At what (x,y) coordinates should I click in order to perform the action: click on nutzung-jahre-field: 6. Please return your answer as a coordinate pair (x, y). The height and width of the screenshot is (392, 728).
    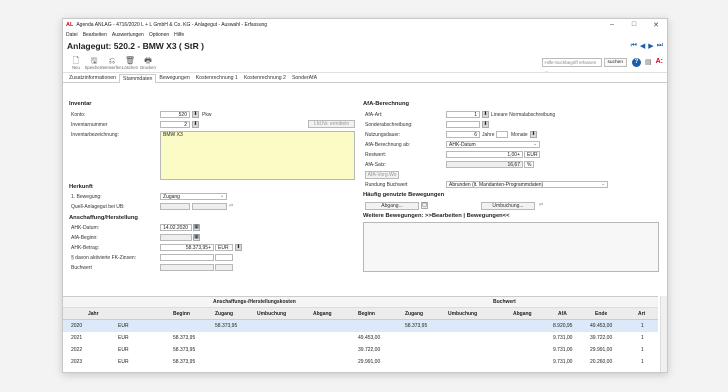
    Looking at the image, I should click on (463, 134).